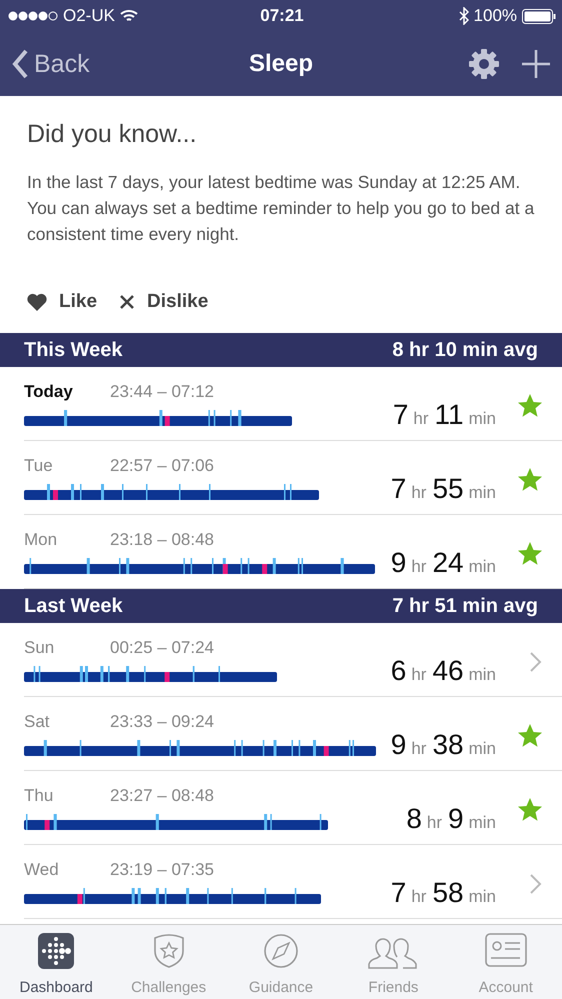 The height and width of the screenshot is (999, 562). What do you see at coordinates (51, 64) in the screenshot?
I see `back-button: Back` at bounding box center [51, 64].